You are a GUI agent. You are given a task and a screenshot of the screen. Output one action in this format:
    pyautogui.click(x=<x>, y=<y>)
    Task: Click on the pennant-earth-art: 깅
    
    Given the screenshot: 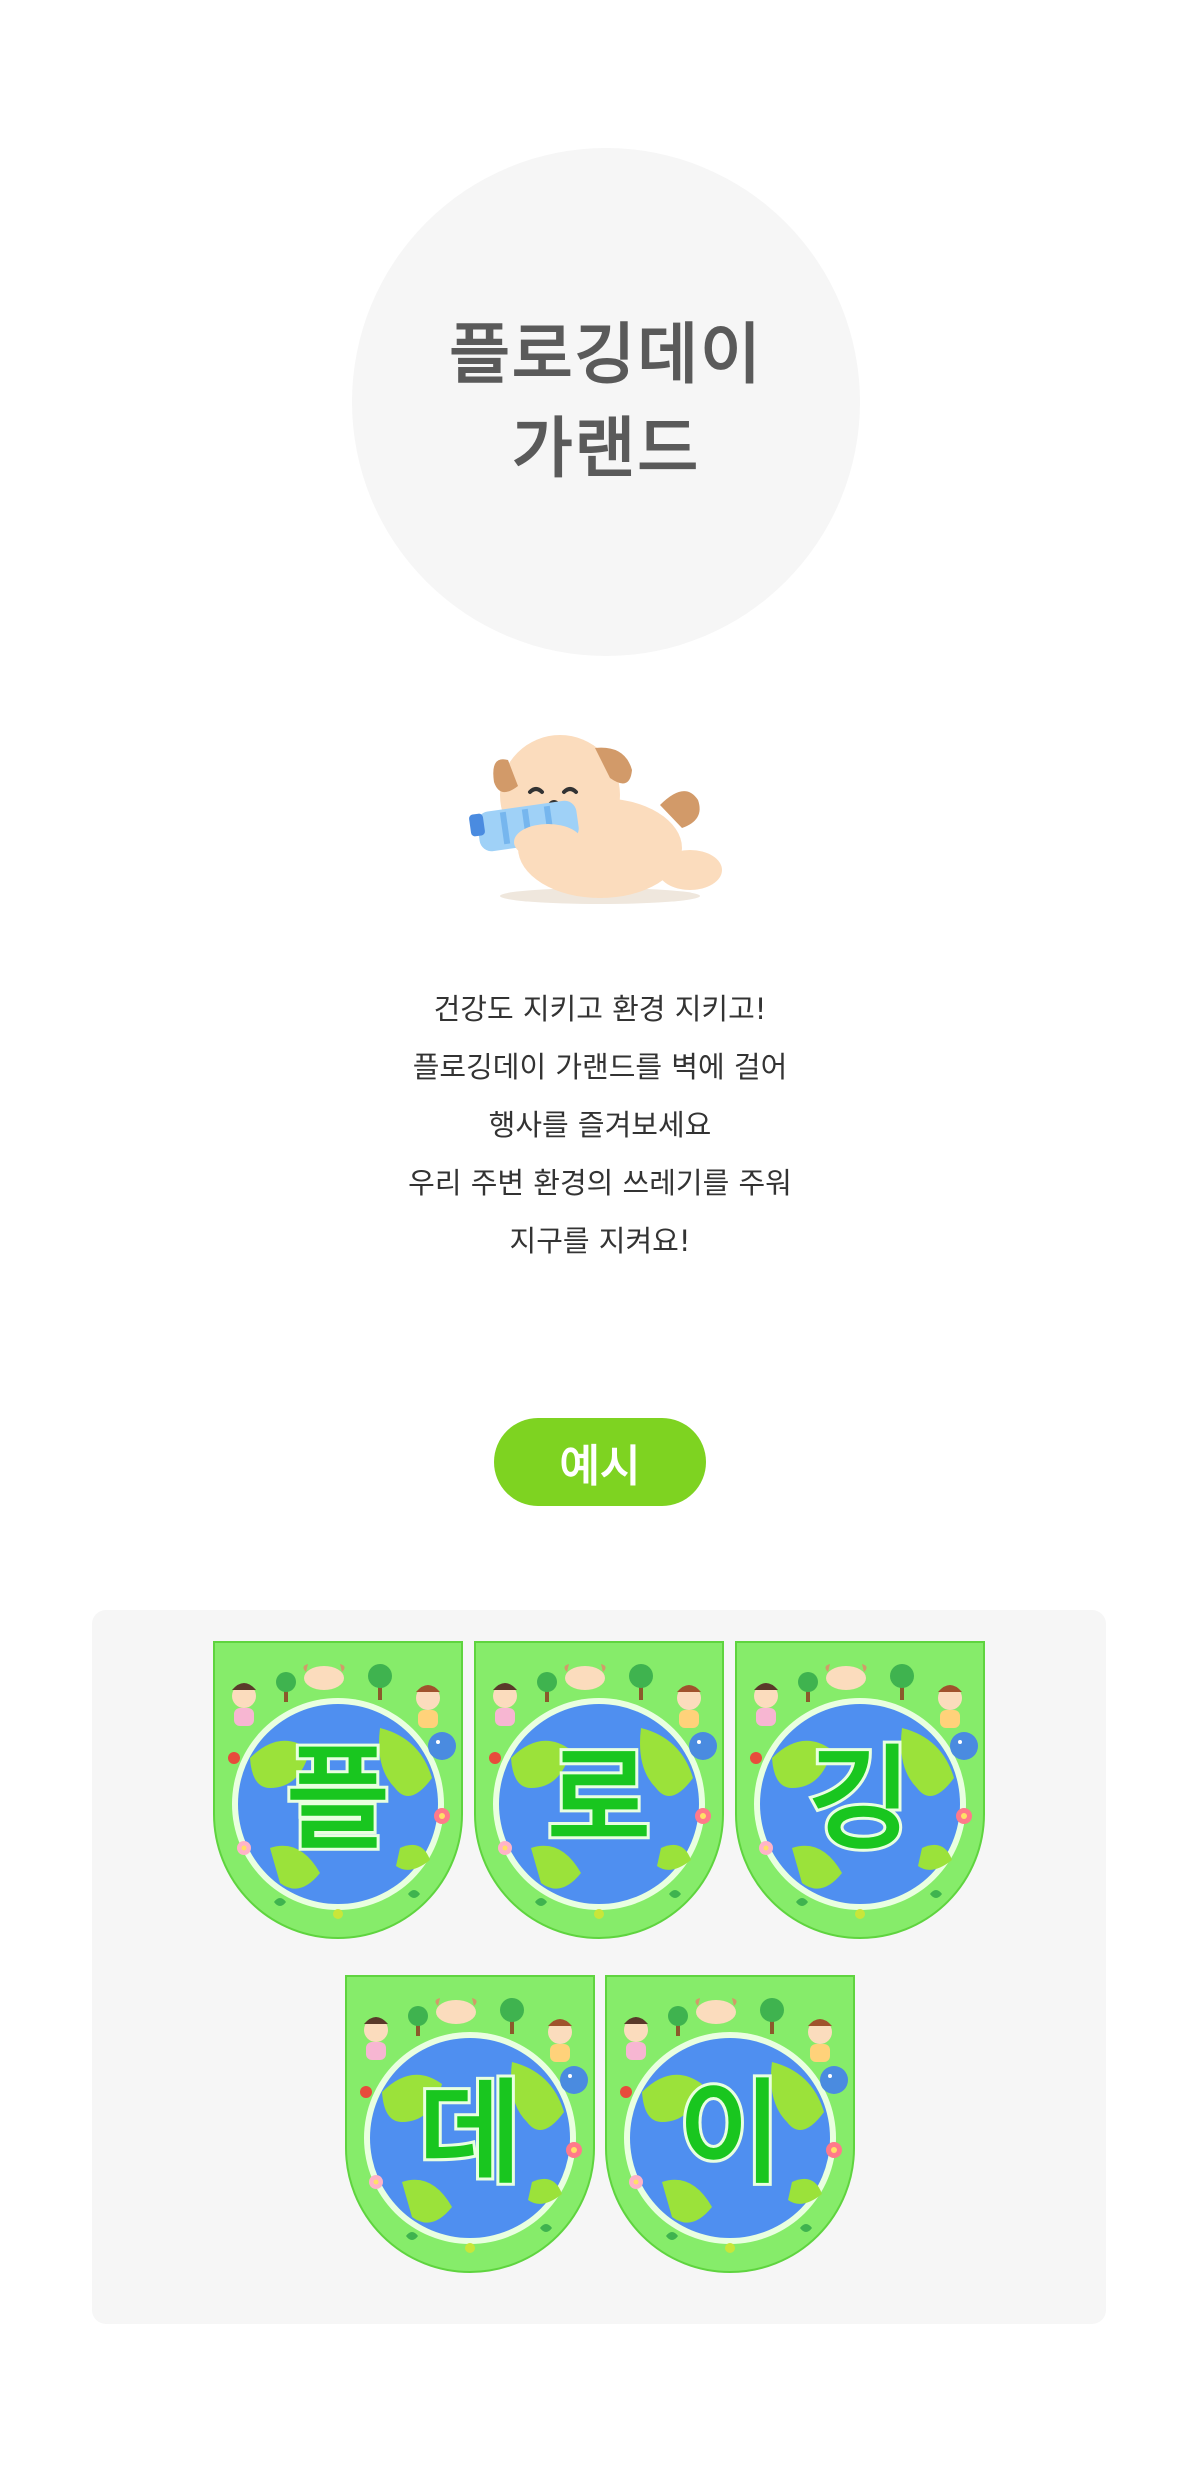 What is the action you would take?
    pyautogui.click(x=860, y=1790)
    